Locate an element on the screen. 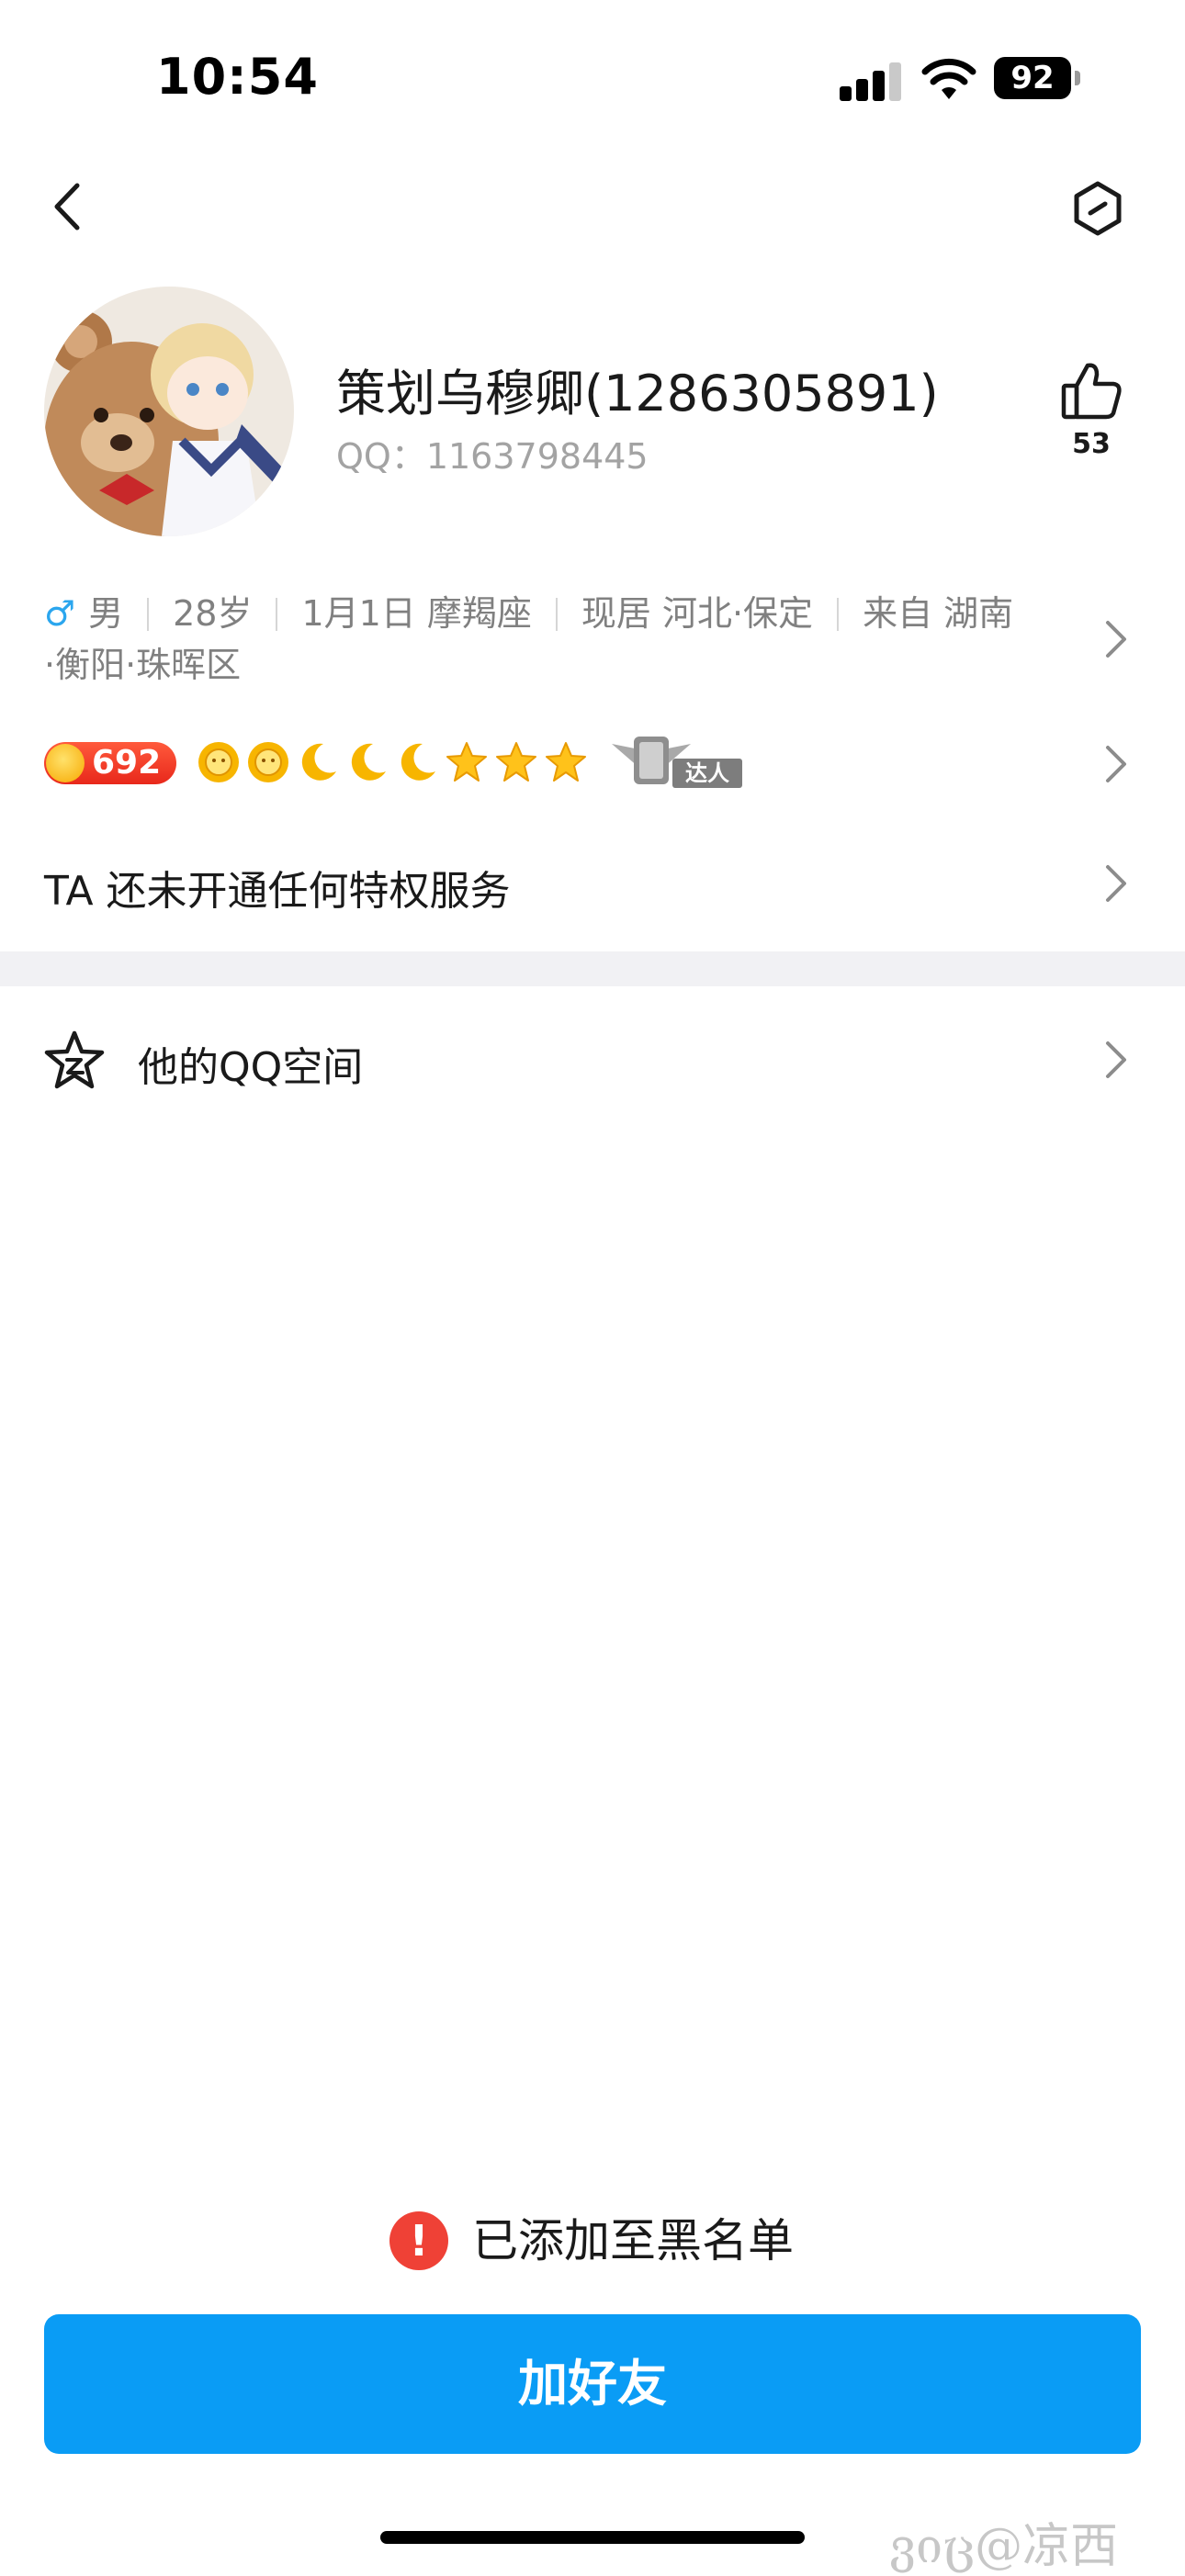  daren-badge: 达人 is located at coordinates (677, 760).